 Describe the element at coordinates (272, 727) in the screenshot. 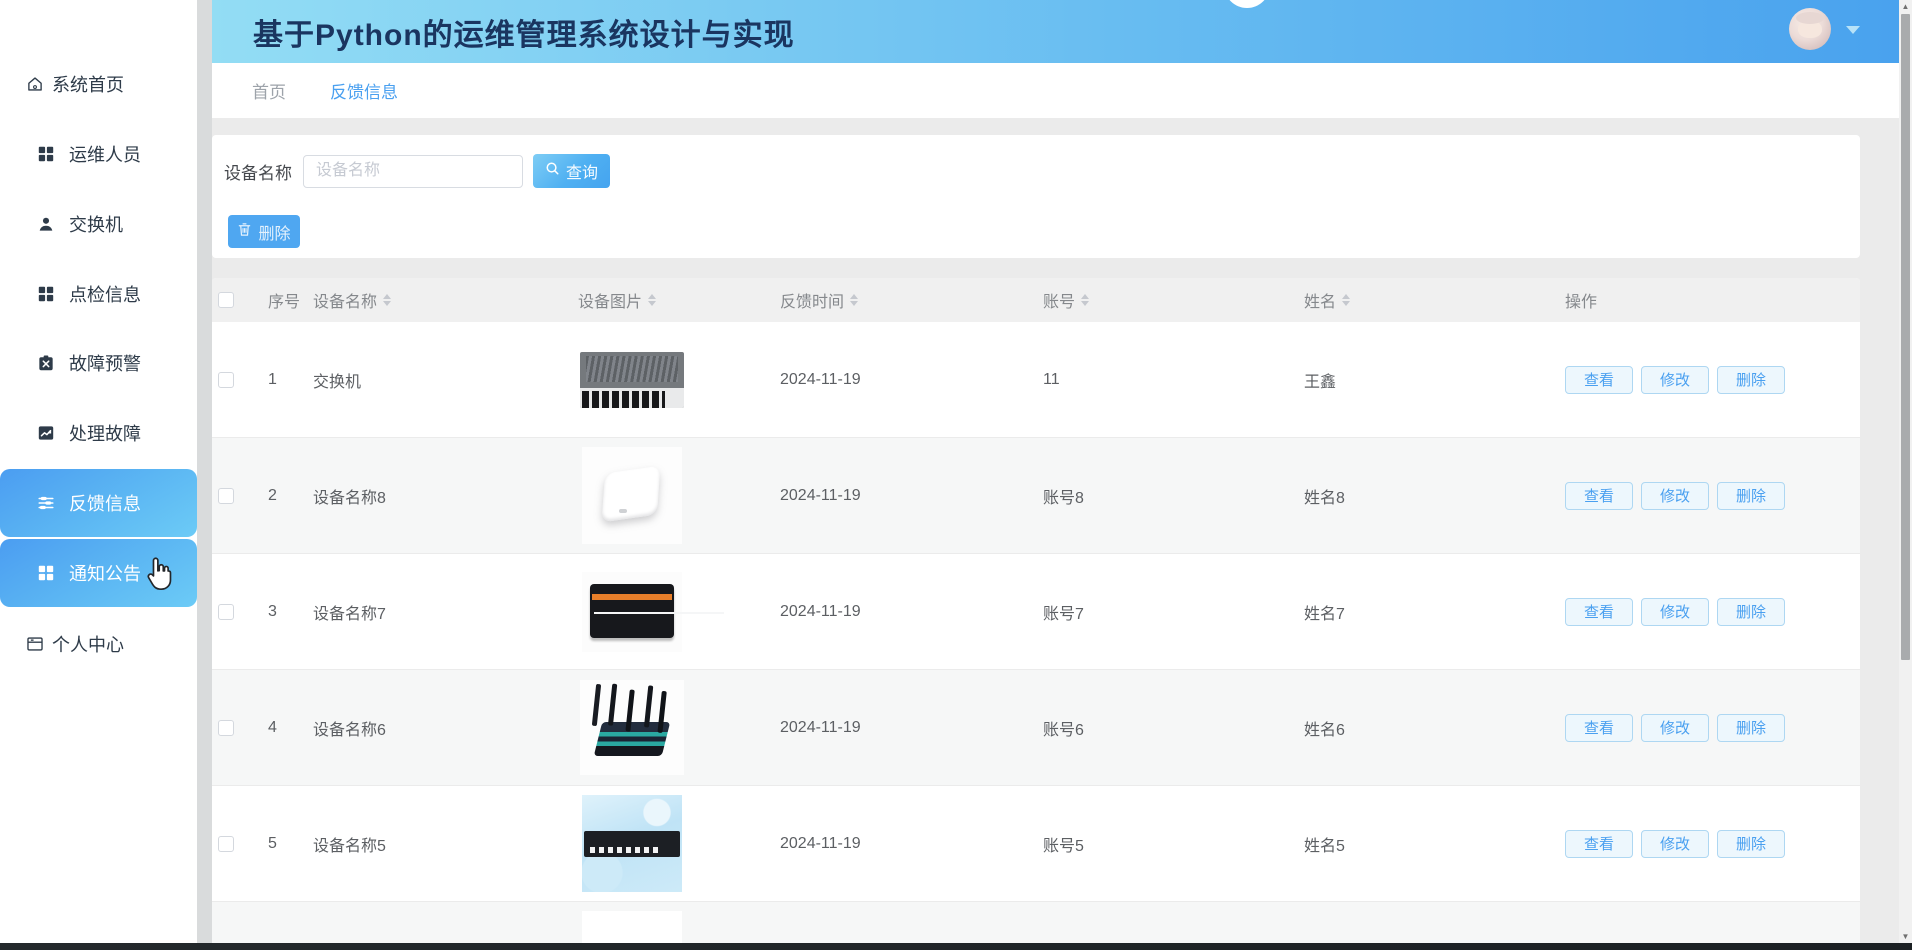

I see `row-index: 4` at that location.